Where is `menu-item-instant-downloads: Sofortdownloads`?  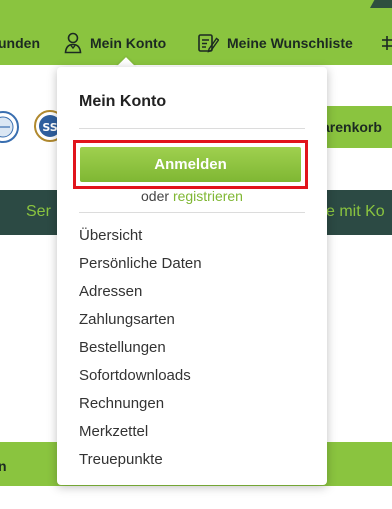
menu-item-instant-downloads: Sofortdownloads is located at coordinates (140, 380).